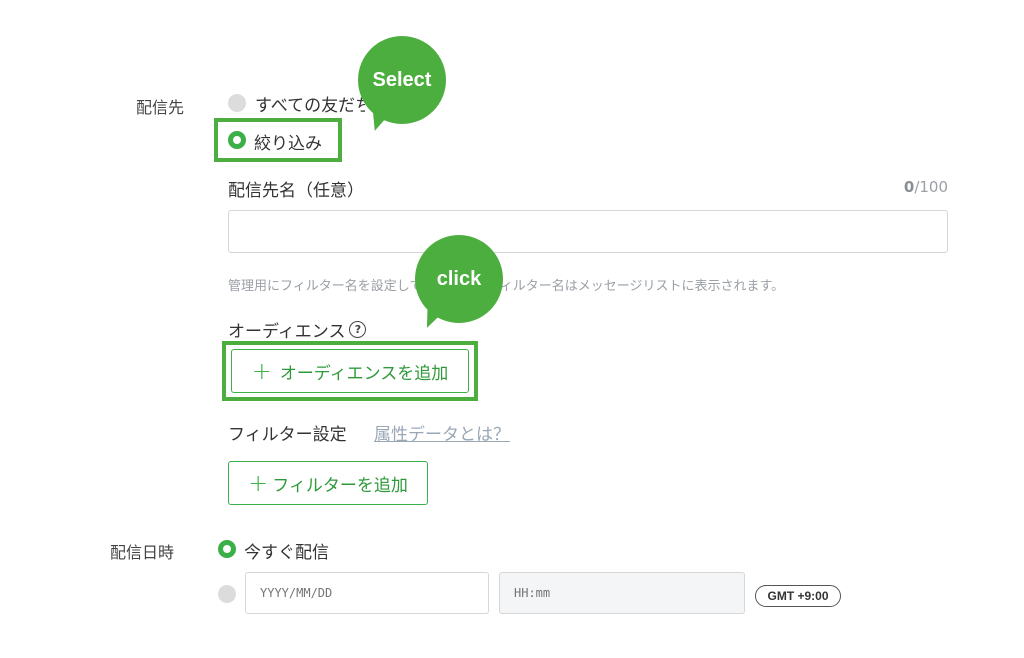  Describe the element at coordinates (798, 596) in the screenshot. I see `timezone-badge: GMT +9:00` at that location.